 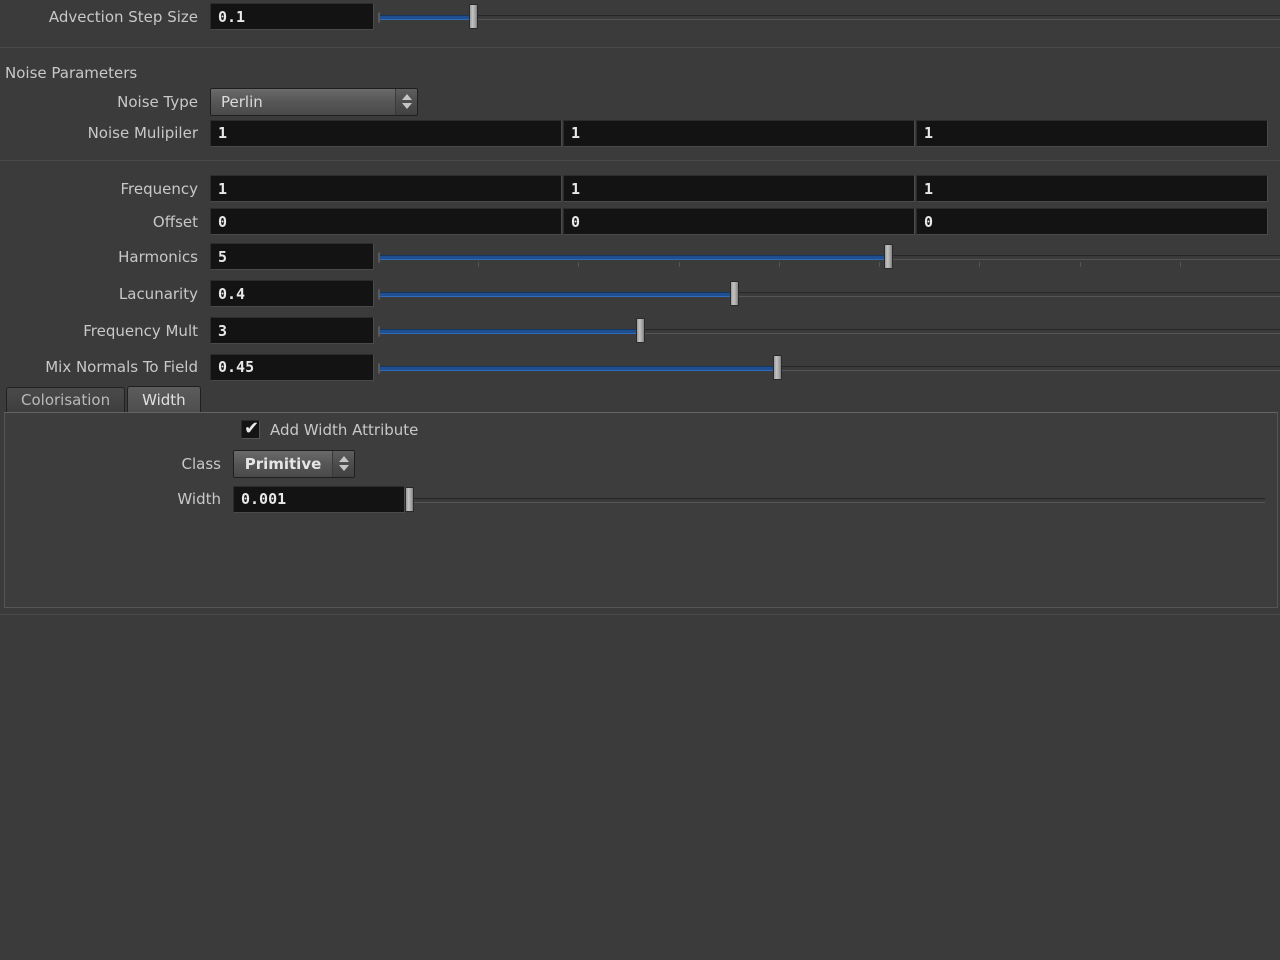 I want to click on input-frequency-mult: 3, so click(x=292, y=330).